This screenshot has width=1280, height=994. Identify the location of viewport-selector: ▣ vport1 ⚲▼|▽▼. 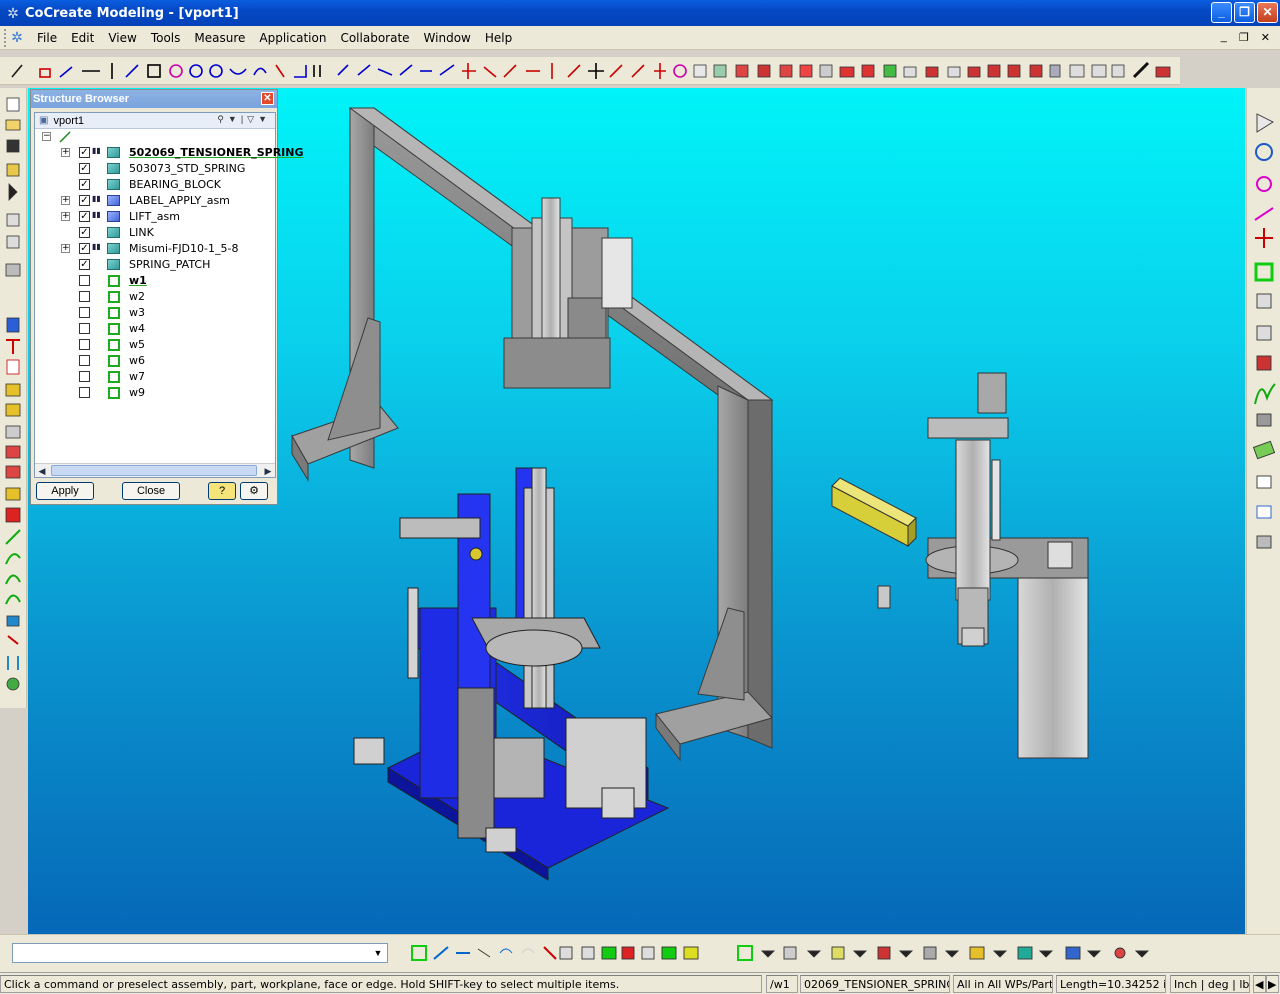
(155, 121).